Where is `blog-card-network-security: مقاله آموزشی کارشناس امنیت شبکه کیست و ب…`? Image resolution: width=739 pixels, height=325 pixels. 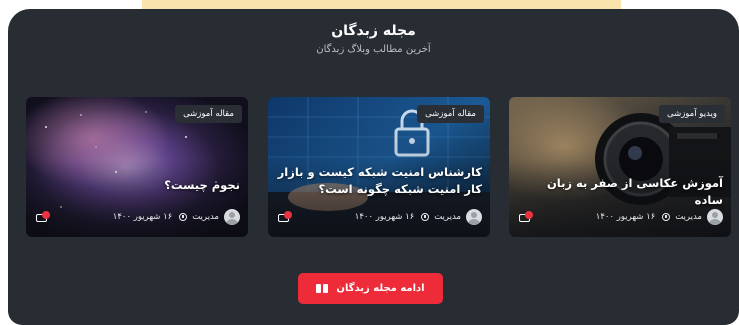
blog-card-network-security: مقاله آموزشی کارشناس امنیت شبکه کیست و ب… is located at coordinates (379, 167).